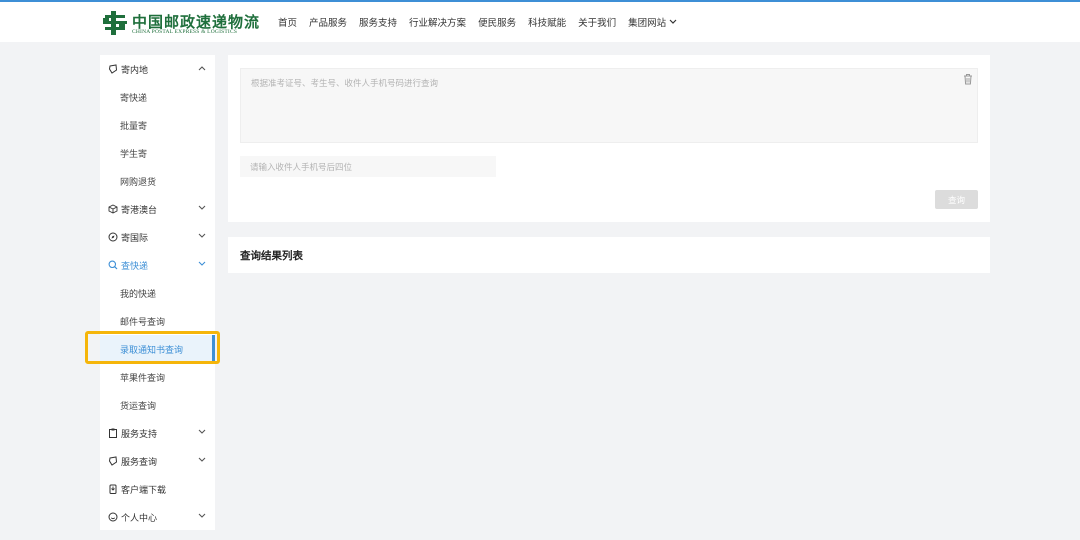 The height and width of the screenshot is (540, 1080). I want to click on sidebar-group-label: 寄港澳台, so click(139, 209).